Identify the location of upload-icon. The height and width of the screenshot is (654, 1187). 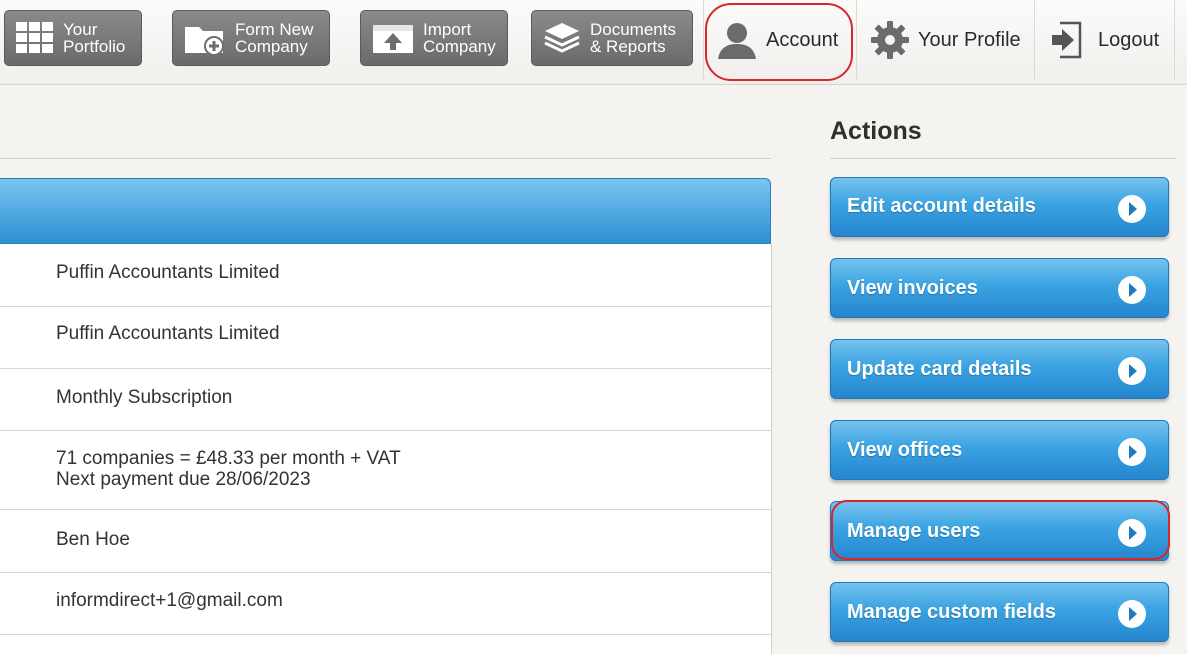
(393, 39).